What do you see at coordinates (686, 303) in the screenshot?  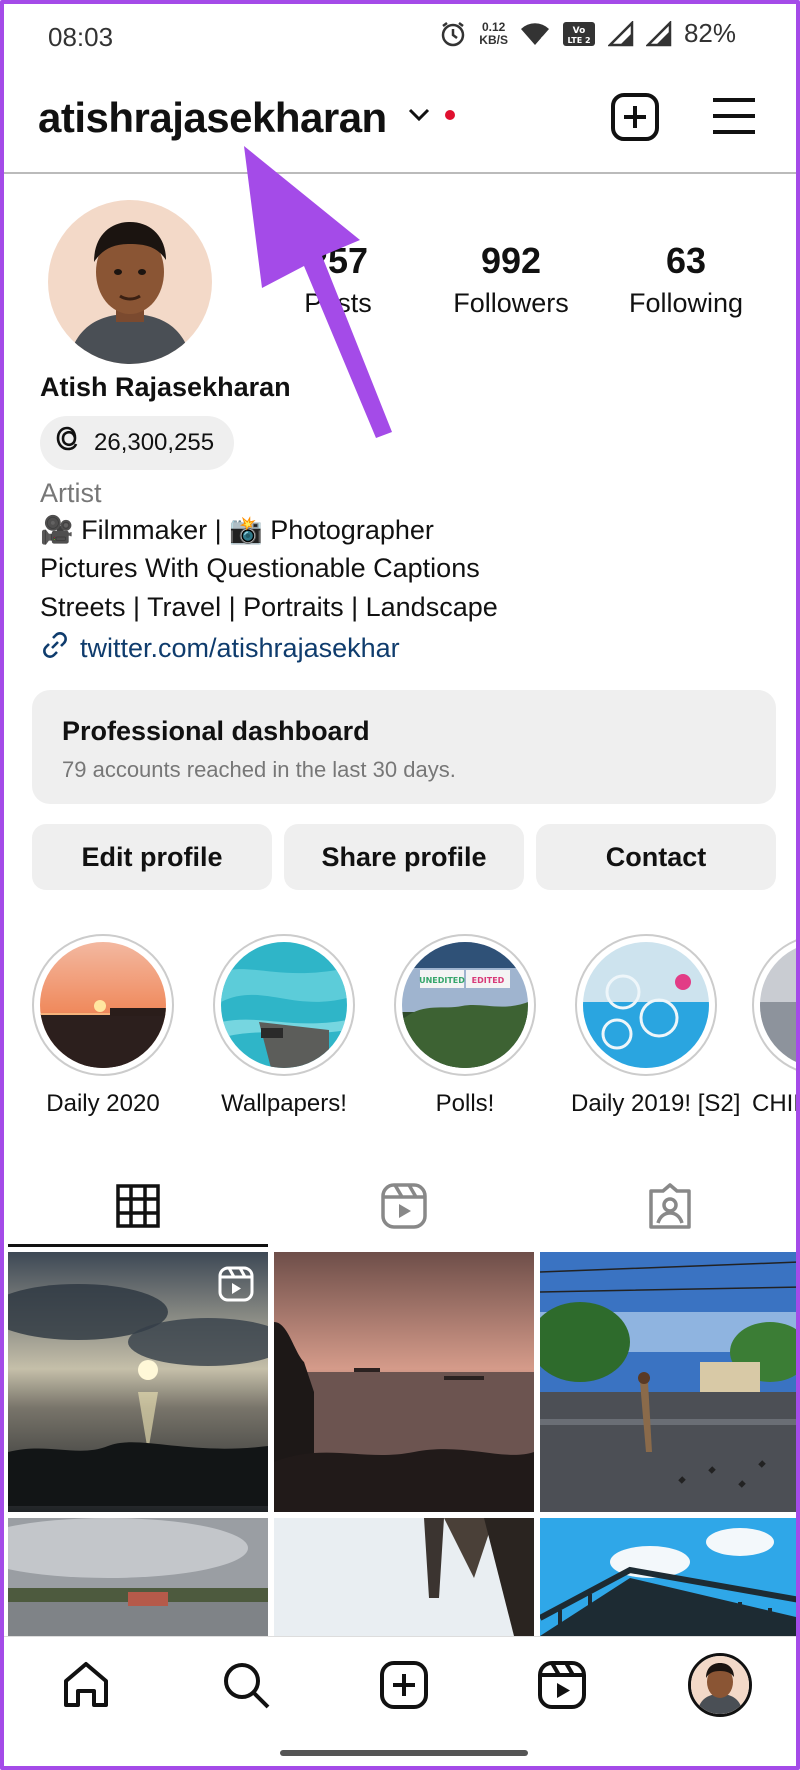 I see `following-label: Following` at bounding box center [686, 303].